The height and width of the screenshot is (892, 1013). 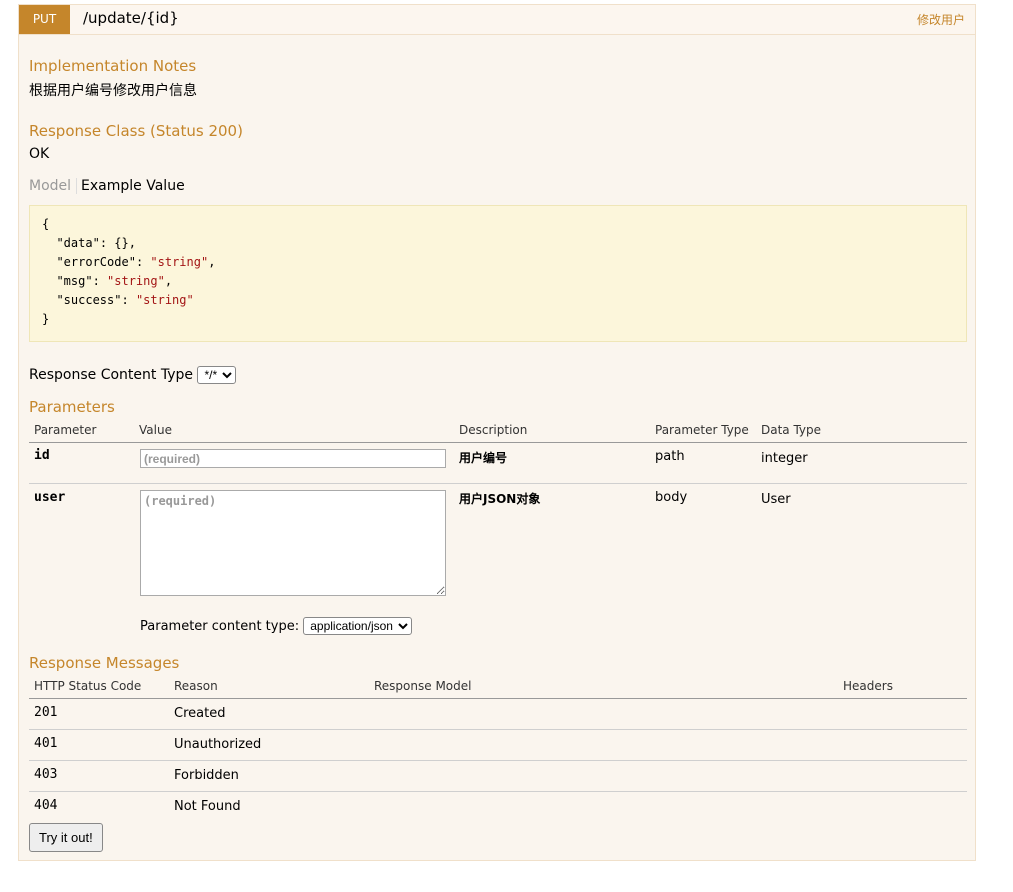 What do you see at coordinates (46, 712) in the screenshot?
I see `status-code-201: 201` at bounding box center [46, 712].